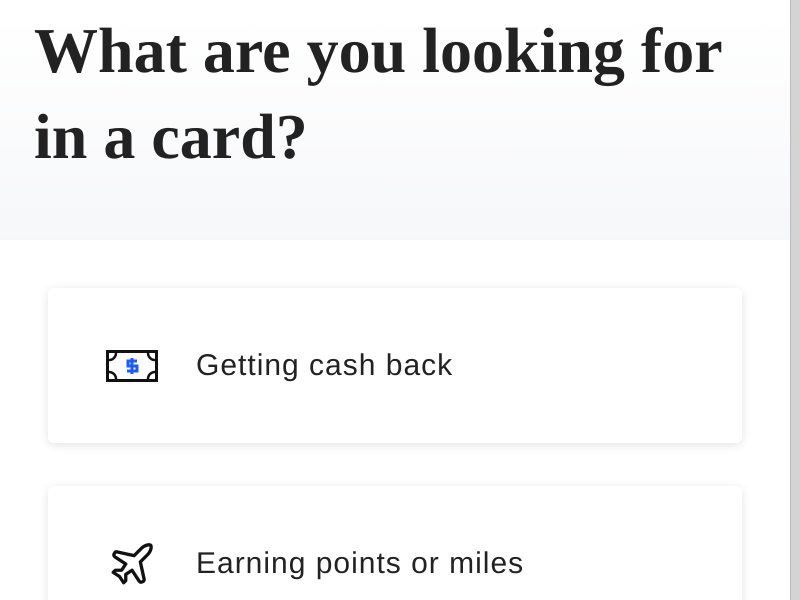 This screenshot has height=600, width=800. I want to click on scrollbar, so click(795, 300).